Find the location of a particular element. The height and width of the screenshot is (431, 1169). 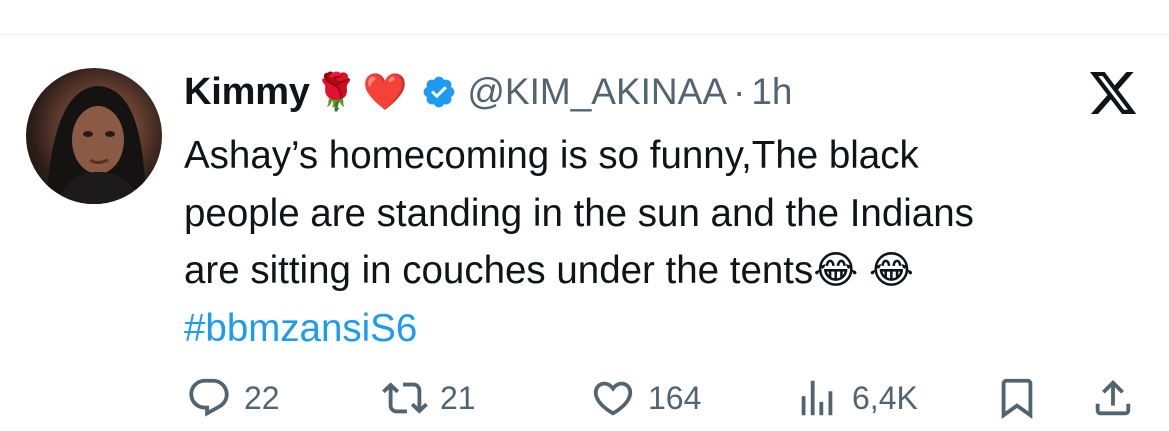

bookmark-button is located at coordinates (1017, 398).